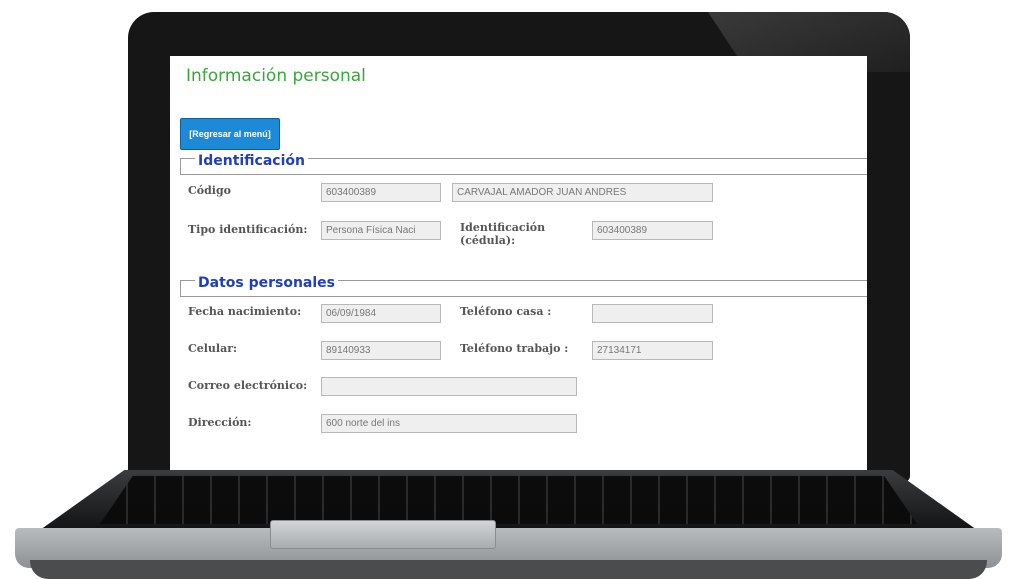  I want to click on datos-personales-title: Datos personales, so click(266, 283).